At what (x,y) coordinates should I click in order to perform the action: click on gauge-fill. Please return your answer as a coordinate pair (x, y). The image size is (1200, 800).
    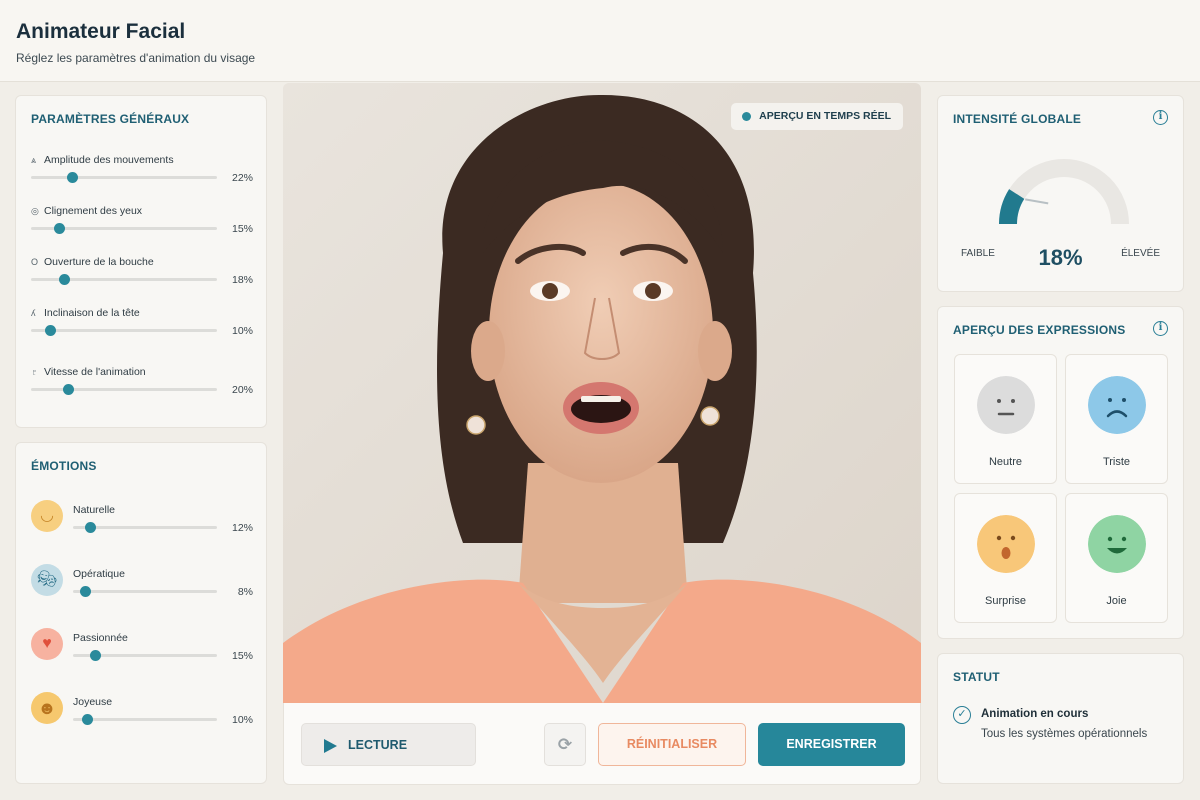
    Looking at the image, I should click on (1011, 207).